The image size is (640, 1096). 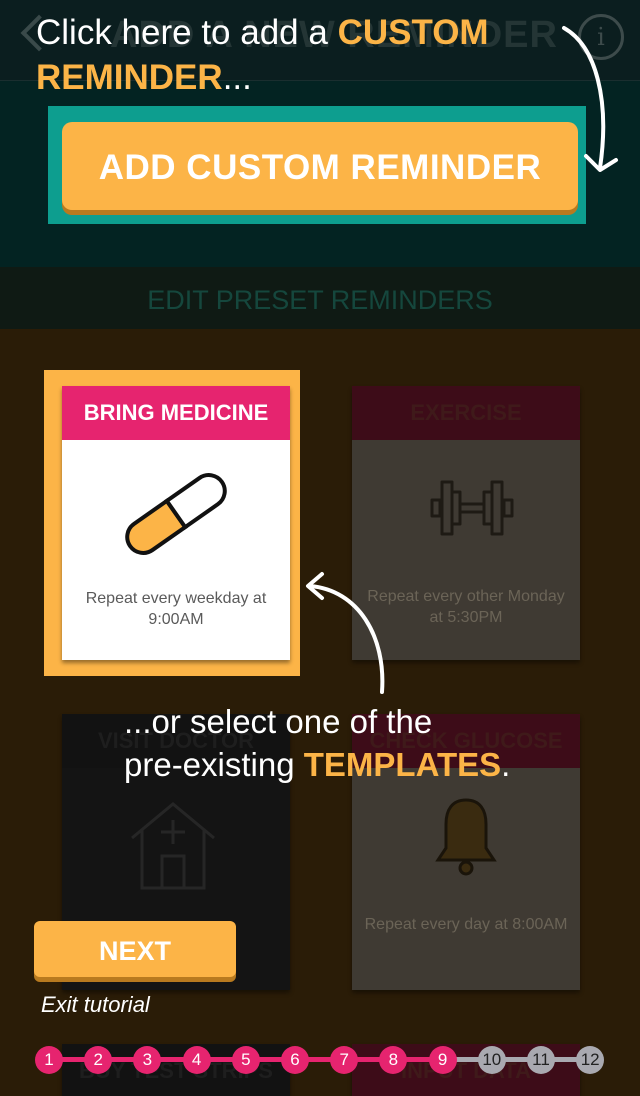 I want to click on dumbbell-icon, so click(x=472, y=508).